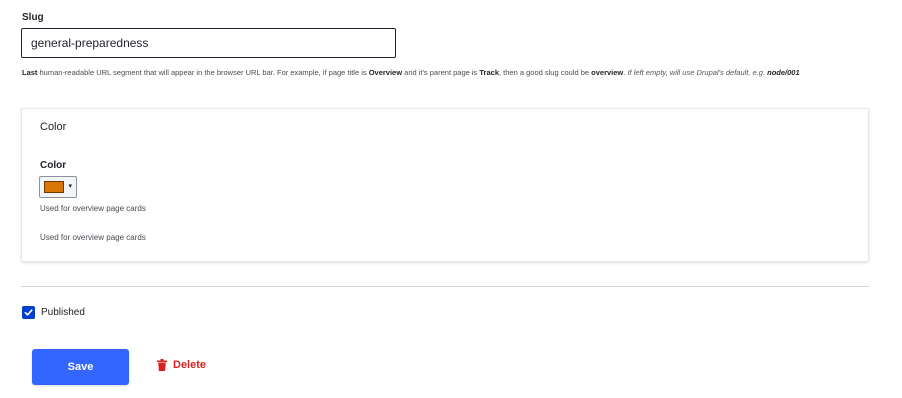 The width and height of the screenshot is (902, 398). What do you see at coordinates (489, 72) in the screenshot?
I see `slug-description-emphasis: Track` at bounding box center [489, 72].